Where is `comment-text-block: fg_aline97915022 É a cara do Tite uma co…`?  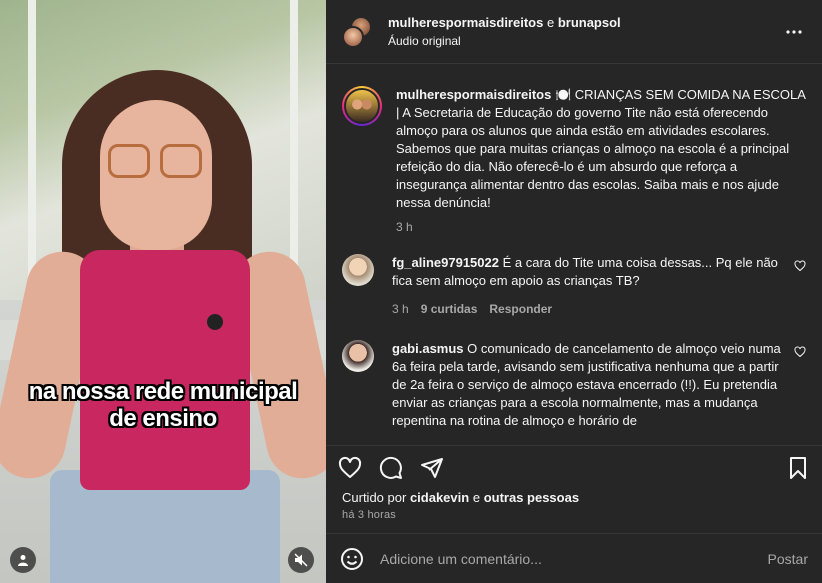 comment-text-block: fg_aline97915022 É a cara do Tite uma co… is located at coordinates (587, 272).